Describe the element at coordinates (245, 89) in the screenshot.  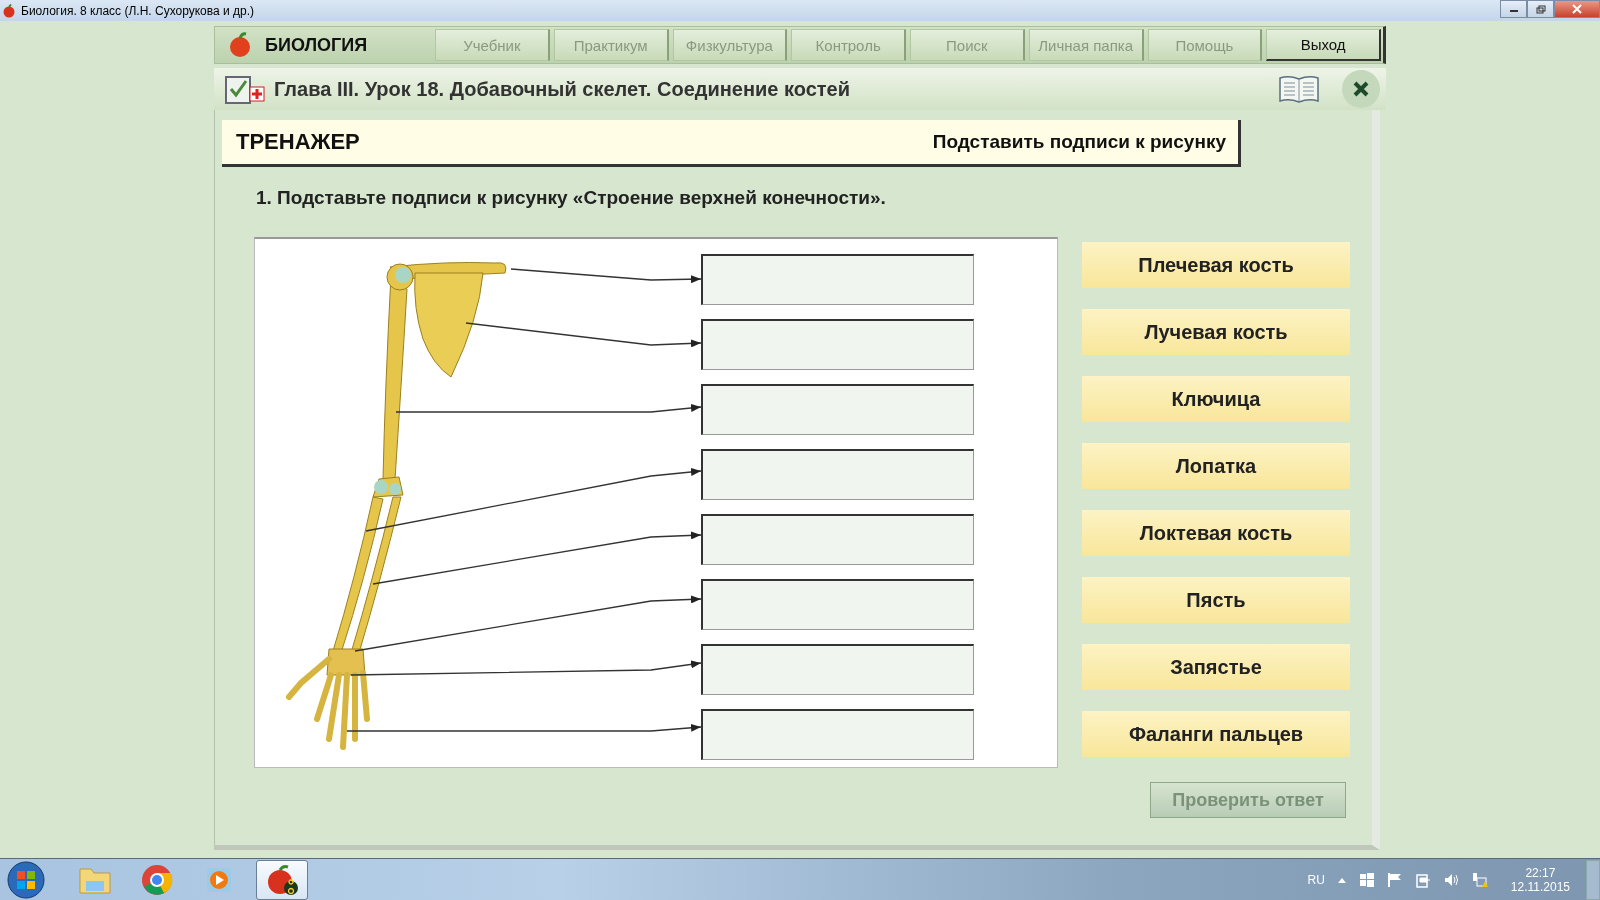
I see `checklist-icon` at that location.